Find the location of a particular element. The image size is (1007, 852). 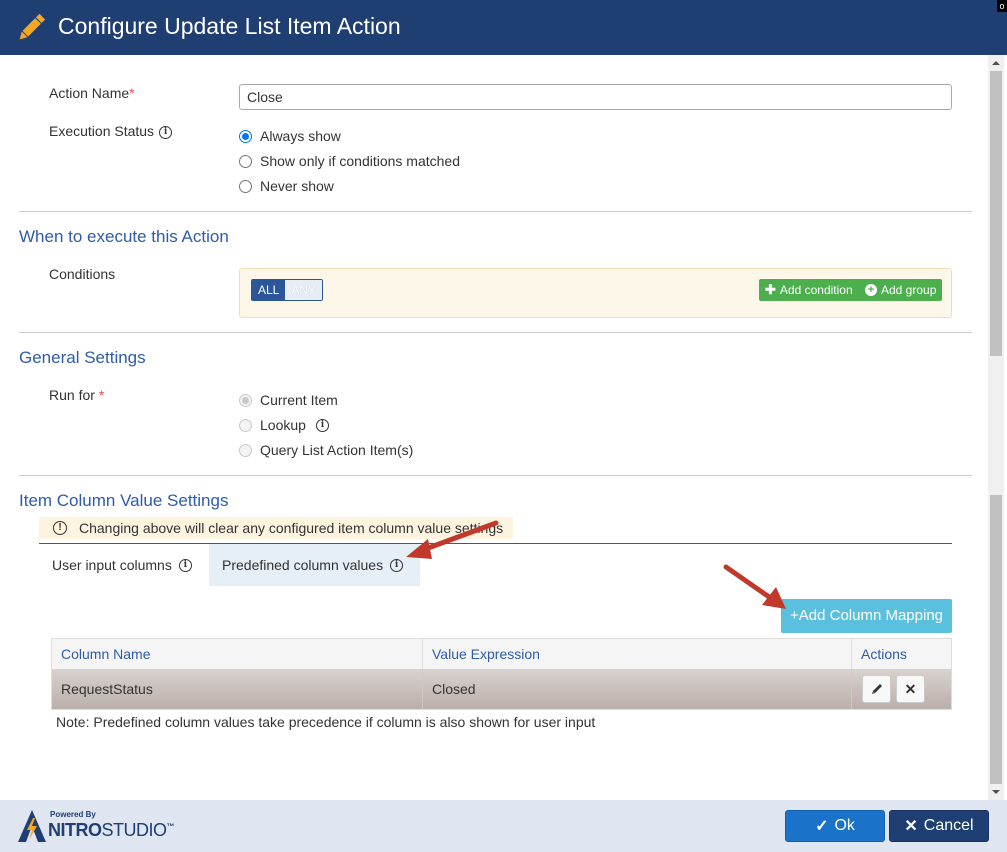

tab-label: Predefined column values is located at coordinates (303, 565).